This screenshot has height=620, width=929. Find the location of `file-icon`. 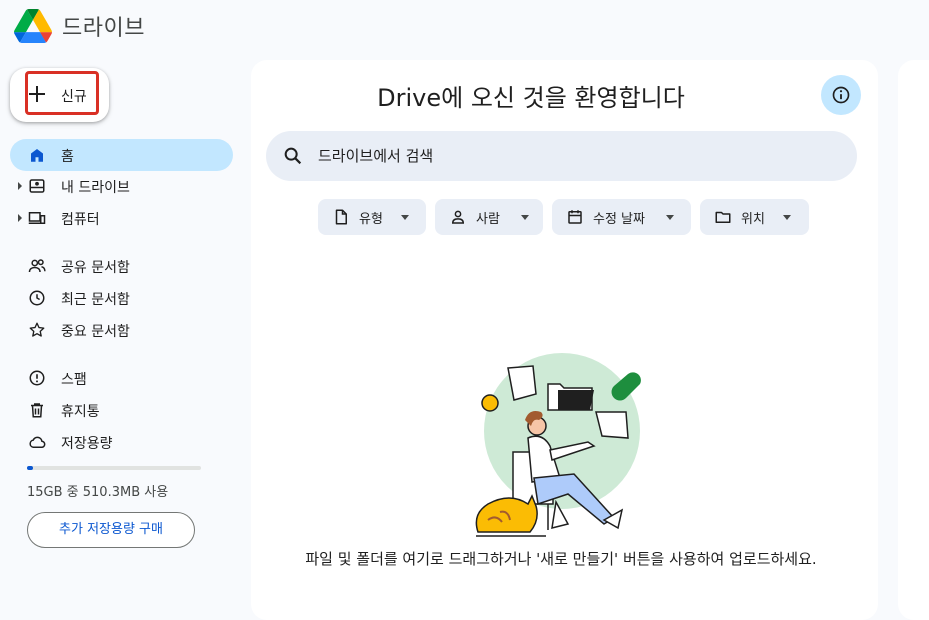

file-icon is located at coordinates (341, 217).